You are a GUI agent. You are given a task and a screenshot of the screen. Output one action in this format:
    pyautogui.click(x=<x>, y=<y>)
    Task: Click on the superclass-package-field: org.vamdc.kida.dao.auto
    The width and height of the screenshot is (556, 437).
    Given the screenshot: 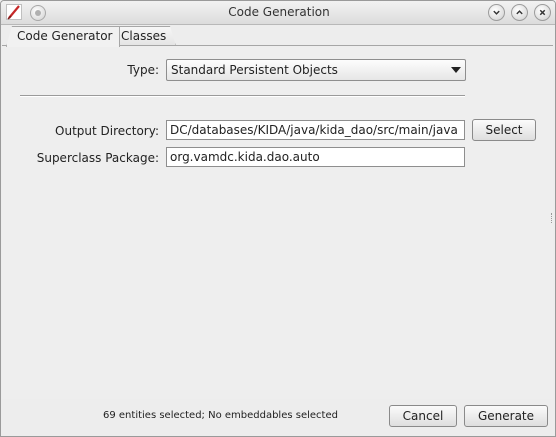 What is the action you would take?
    pyautogui.click(x=315, y=157)
    